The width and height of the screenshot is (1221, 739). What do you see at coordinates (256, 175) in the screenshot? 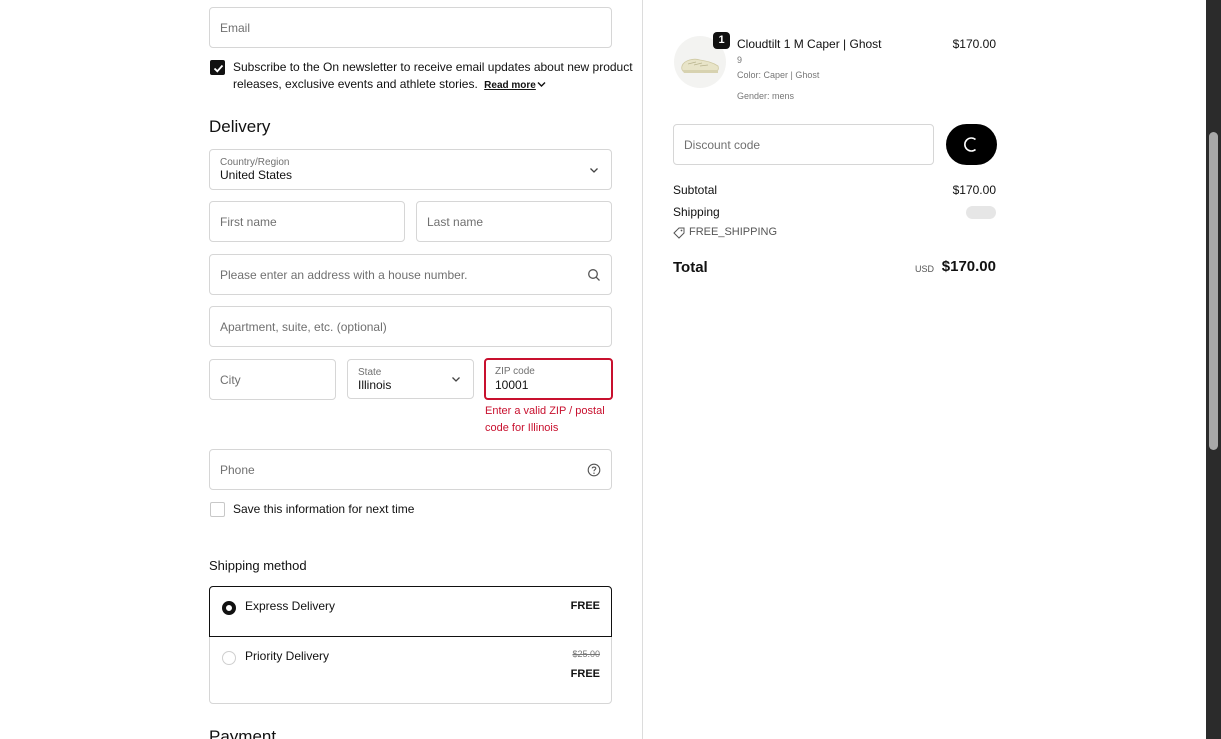
I see `country-value: United States` at bounding box center [256, 175].